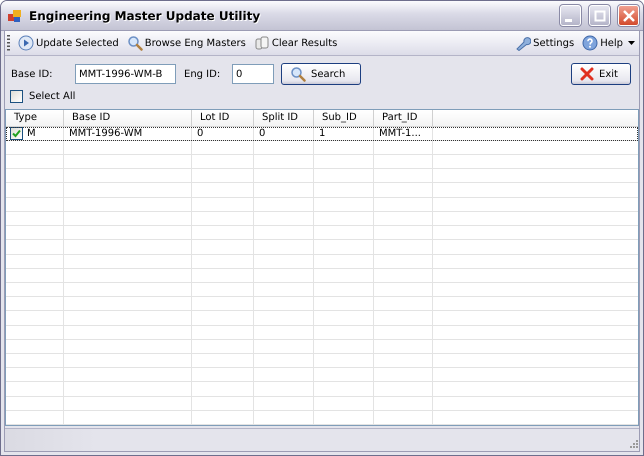  What do you see at coordinates (284, 118) in the screenshot?
I see `column-header: Split ID` at bounding box center [284, 118].